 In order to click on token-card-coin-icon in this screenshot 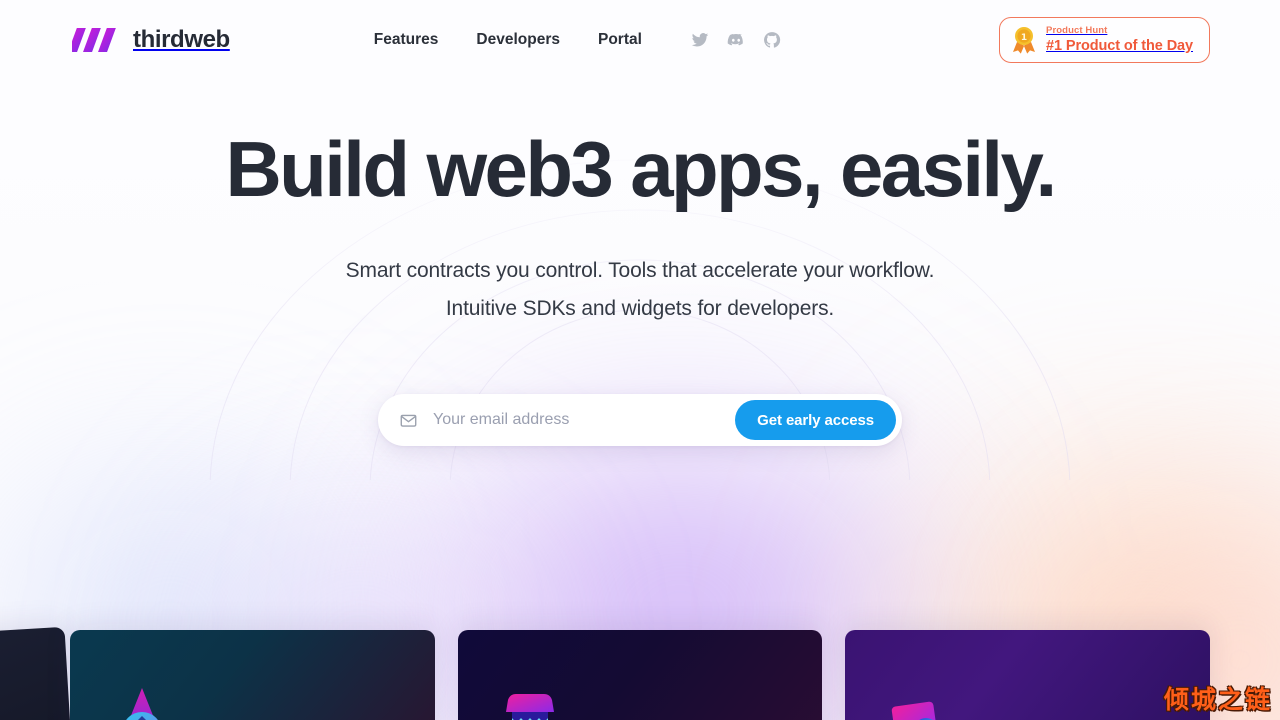, I will do `click(914, 710)`.